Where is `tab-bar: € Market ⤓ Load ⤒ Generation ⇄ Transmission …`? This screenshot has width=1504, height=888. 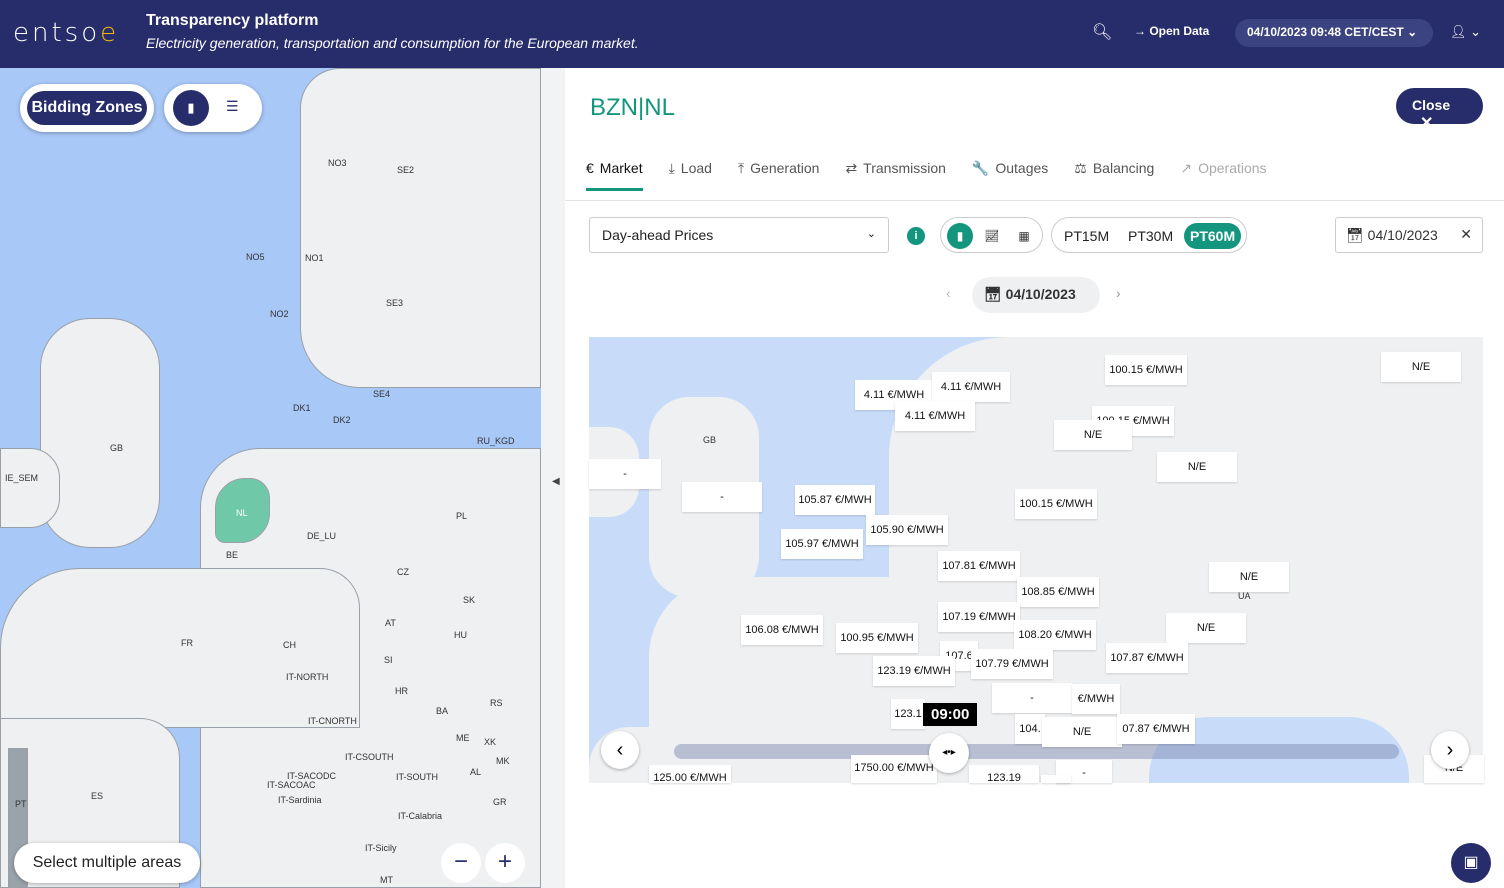
tab-bar: € Market ⤓ Load ⤒ Generation ⇄ Transmission … is located at coordinates (926, 175).